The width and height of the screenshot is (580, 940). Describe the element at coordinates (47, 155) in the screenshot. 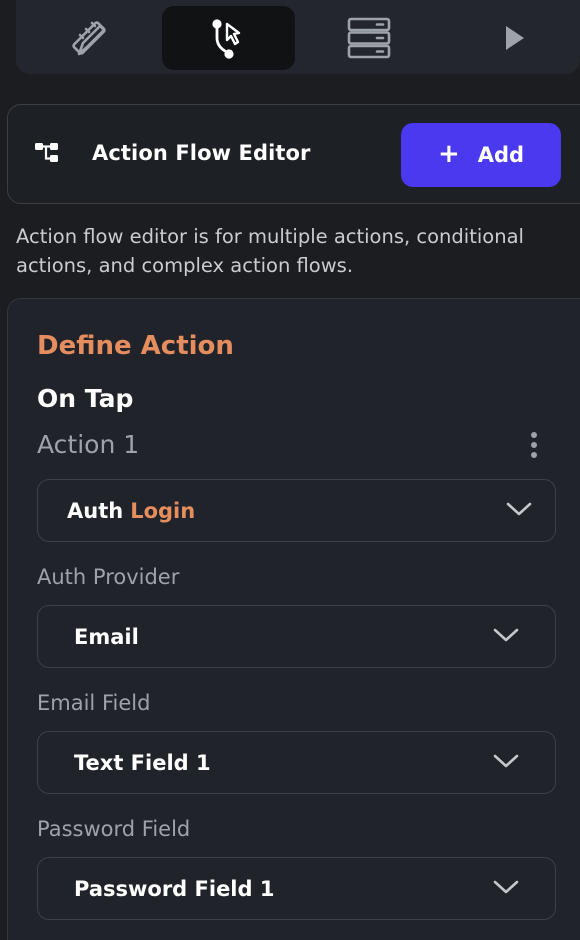

I see `flow-tree-icon` at that location.